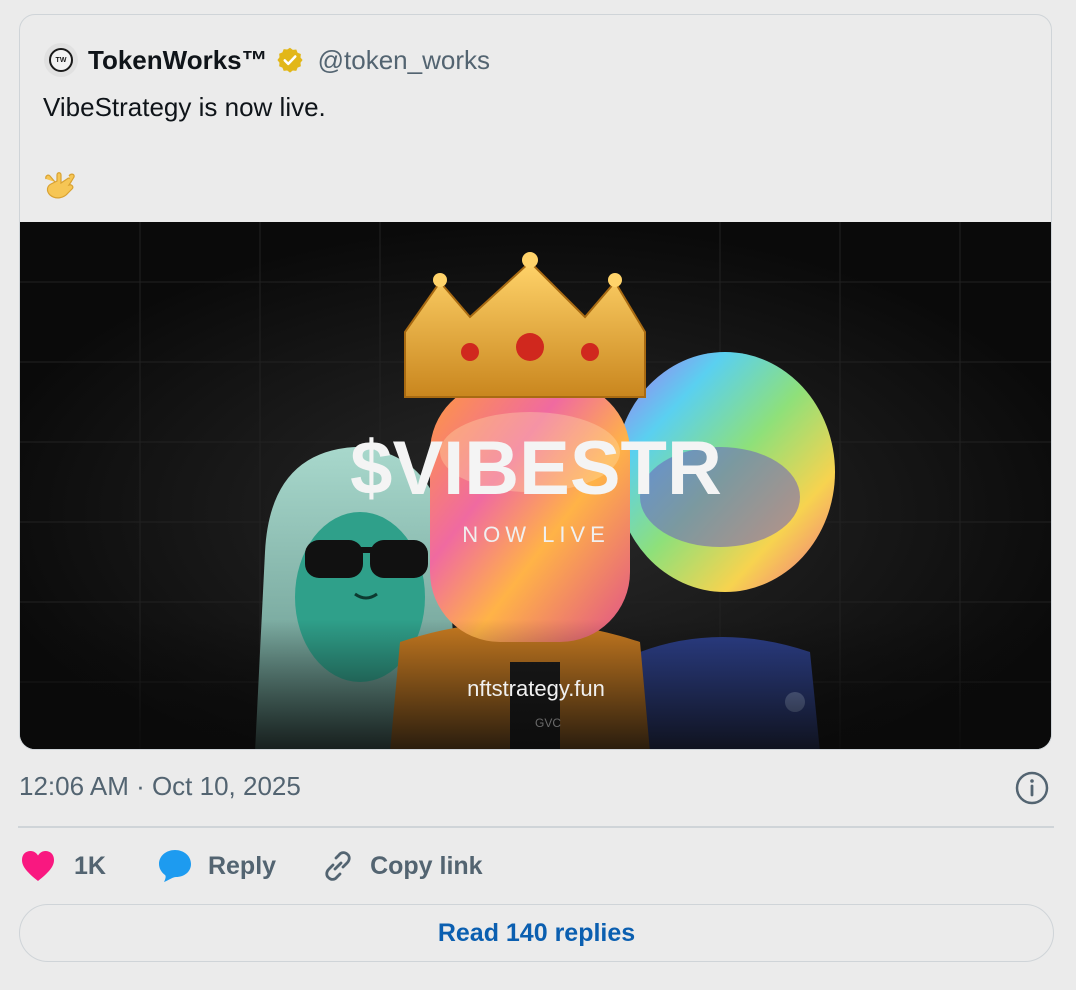  Describe the element at coordinates (184, 107) in the screenshot. I see `post-text: VibeStrategy is now live.` at that location.